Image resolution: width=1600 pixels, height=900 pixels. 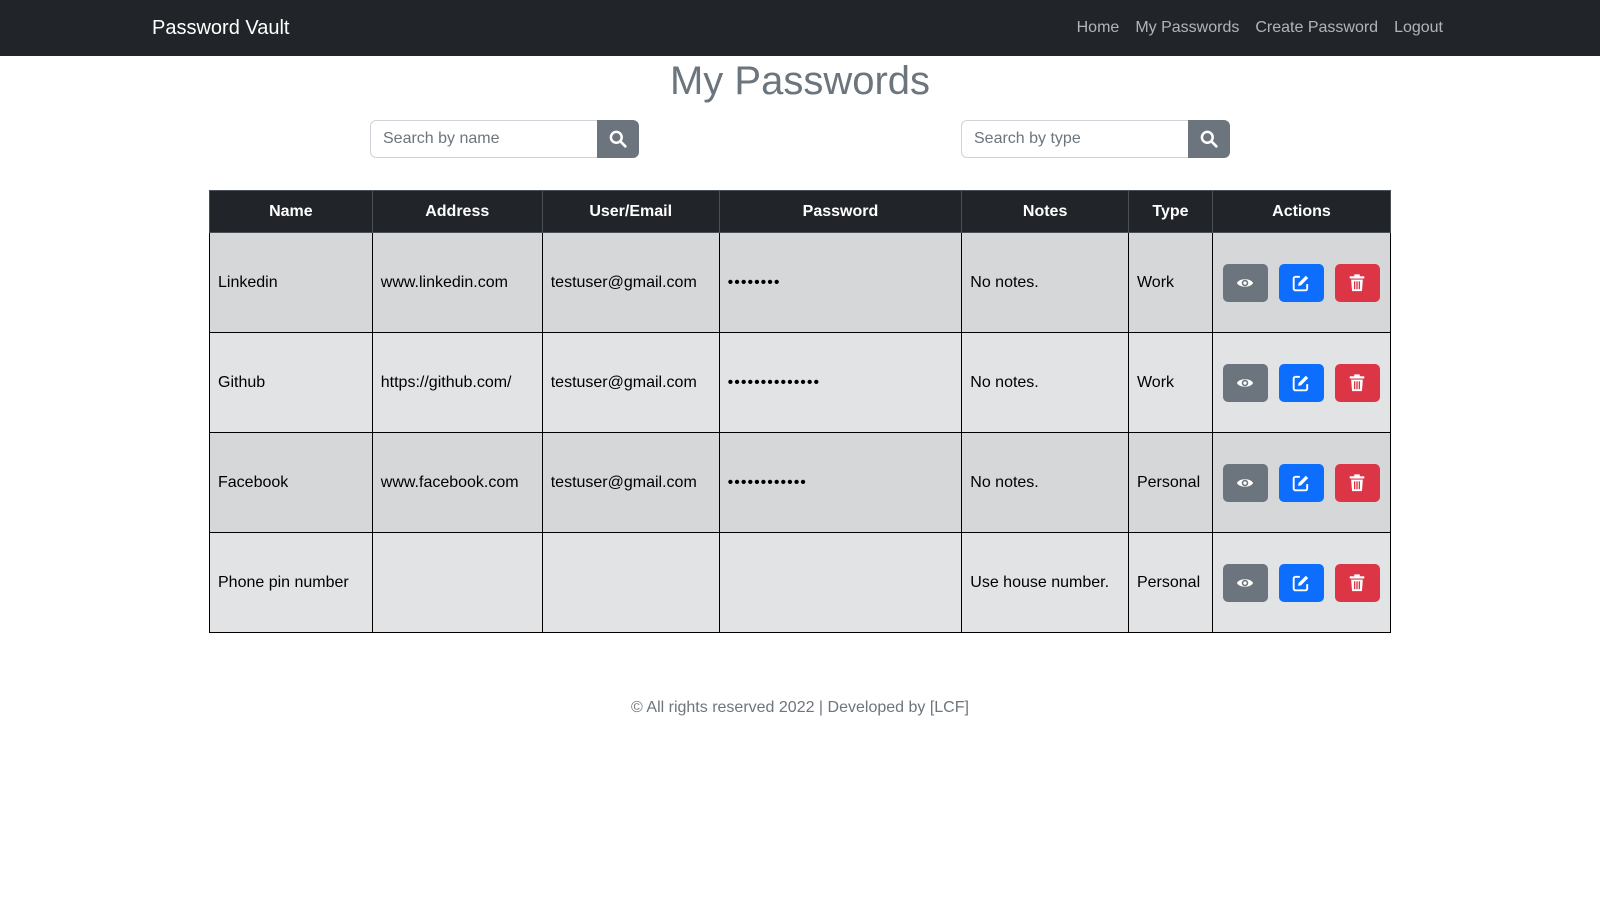 What do you see at coordinates (291, 282) in the screenshot?
I see `cell-name: Linkedin` at bounding box center [291, 282].